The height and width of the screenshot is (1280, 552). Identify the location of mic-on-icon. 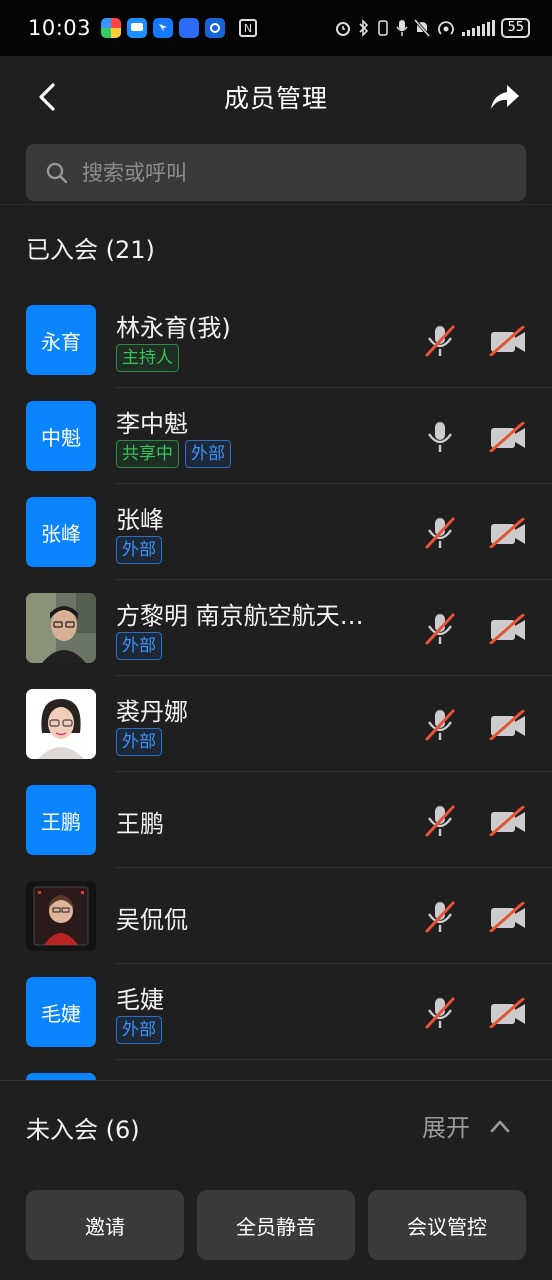
(440, 437).